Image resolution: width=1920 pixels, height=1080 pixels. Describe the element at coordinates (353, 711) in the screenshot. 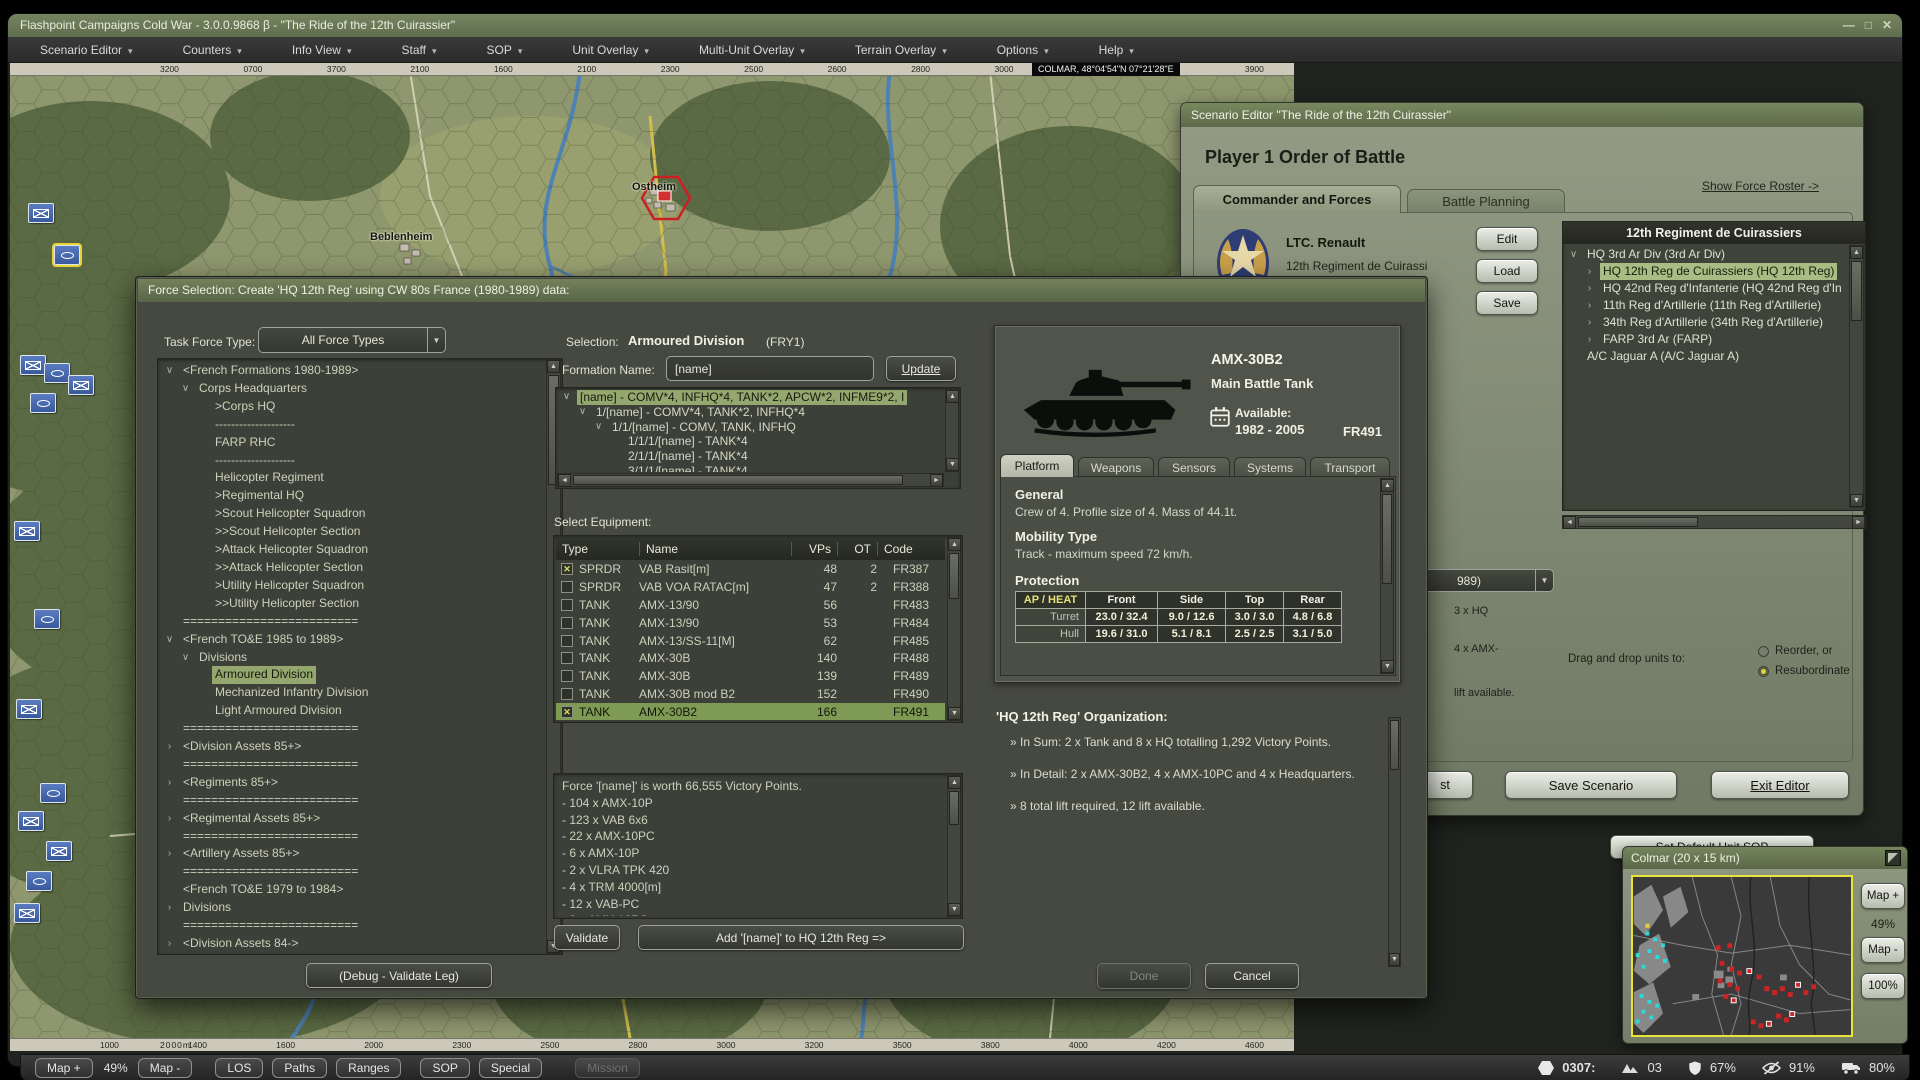

I see `formation-tree-item: Light Armoured Division` at that location.